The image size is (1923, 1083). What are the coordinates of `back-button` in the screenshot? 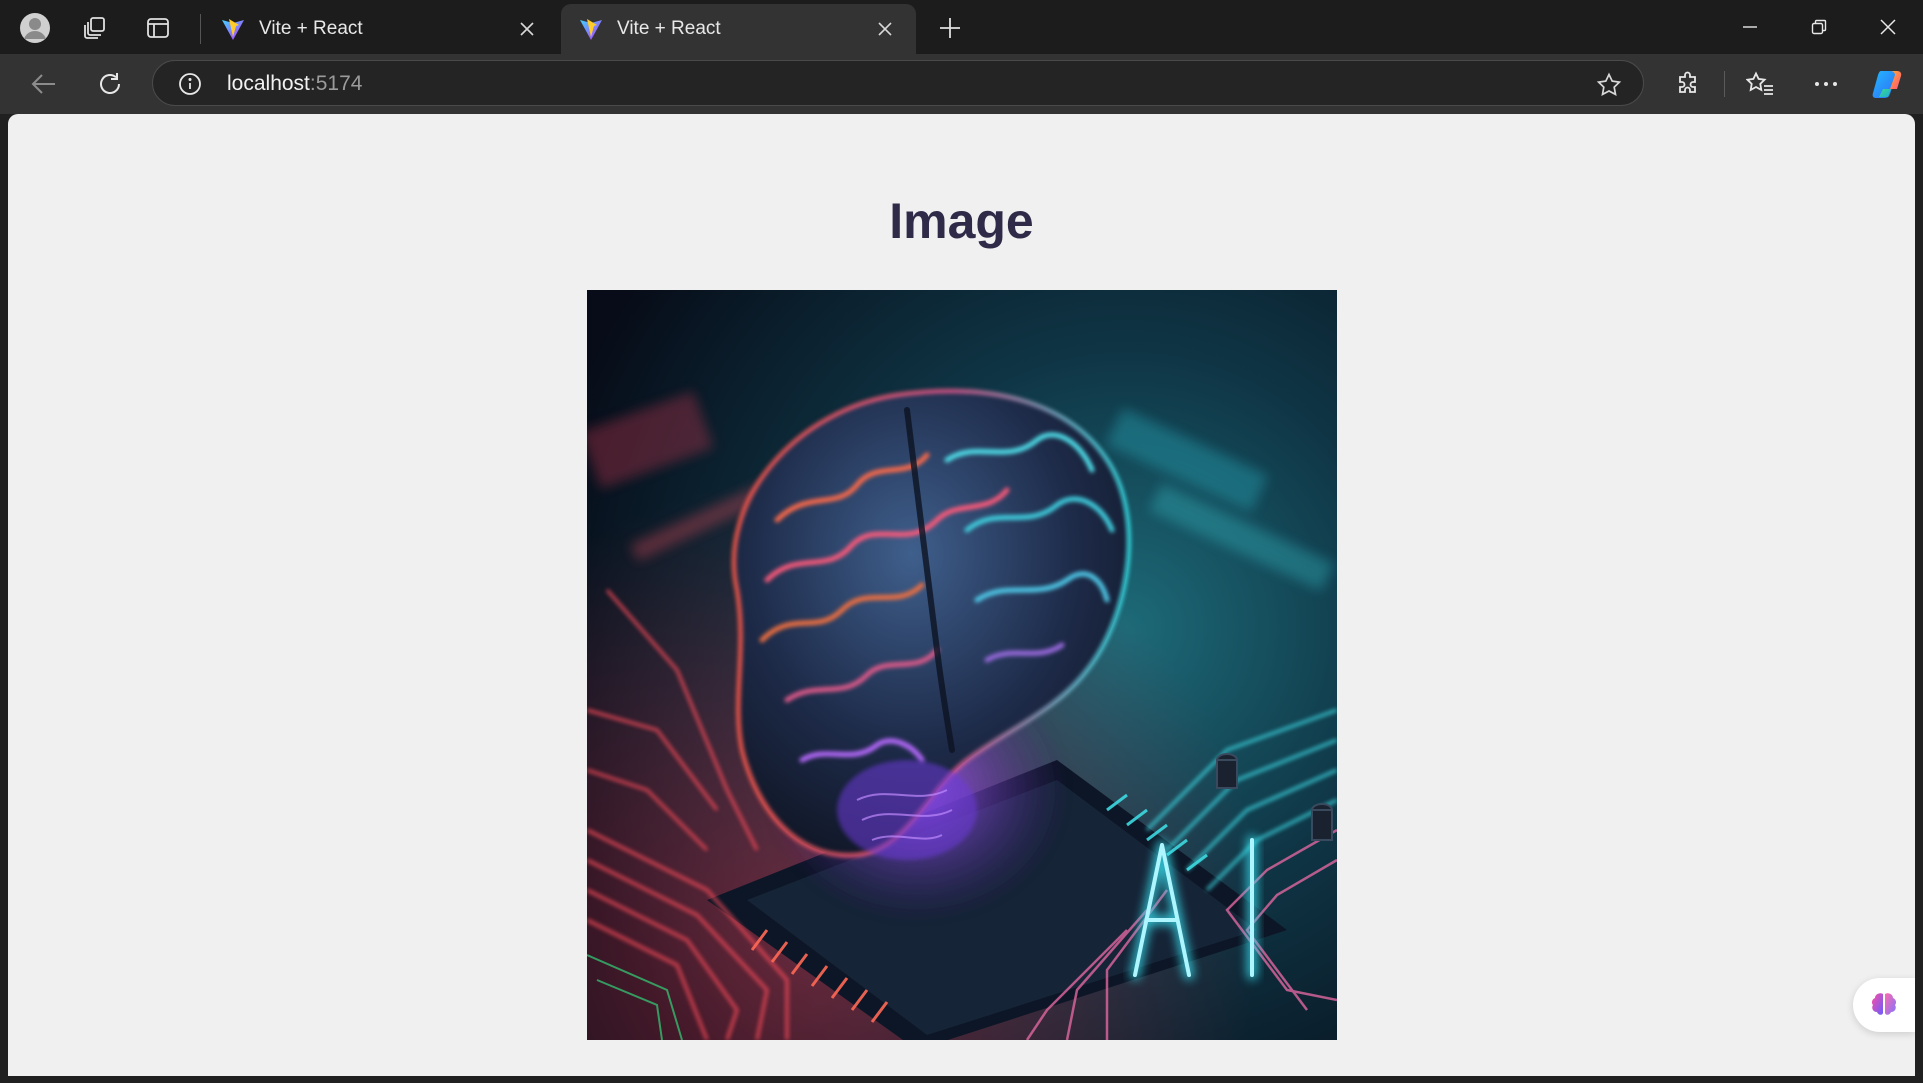 It's located at (44, 84).